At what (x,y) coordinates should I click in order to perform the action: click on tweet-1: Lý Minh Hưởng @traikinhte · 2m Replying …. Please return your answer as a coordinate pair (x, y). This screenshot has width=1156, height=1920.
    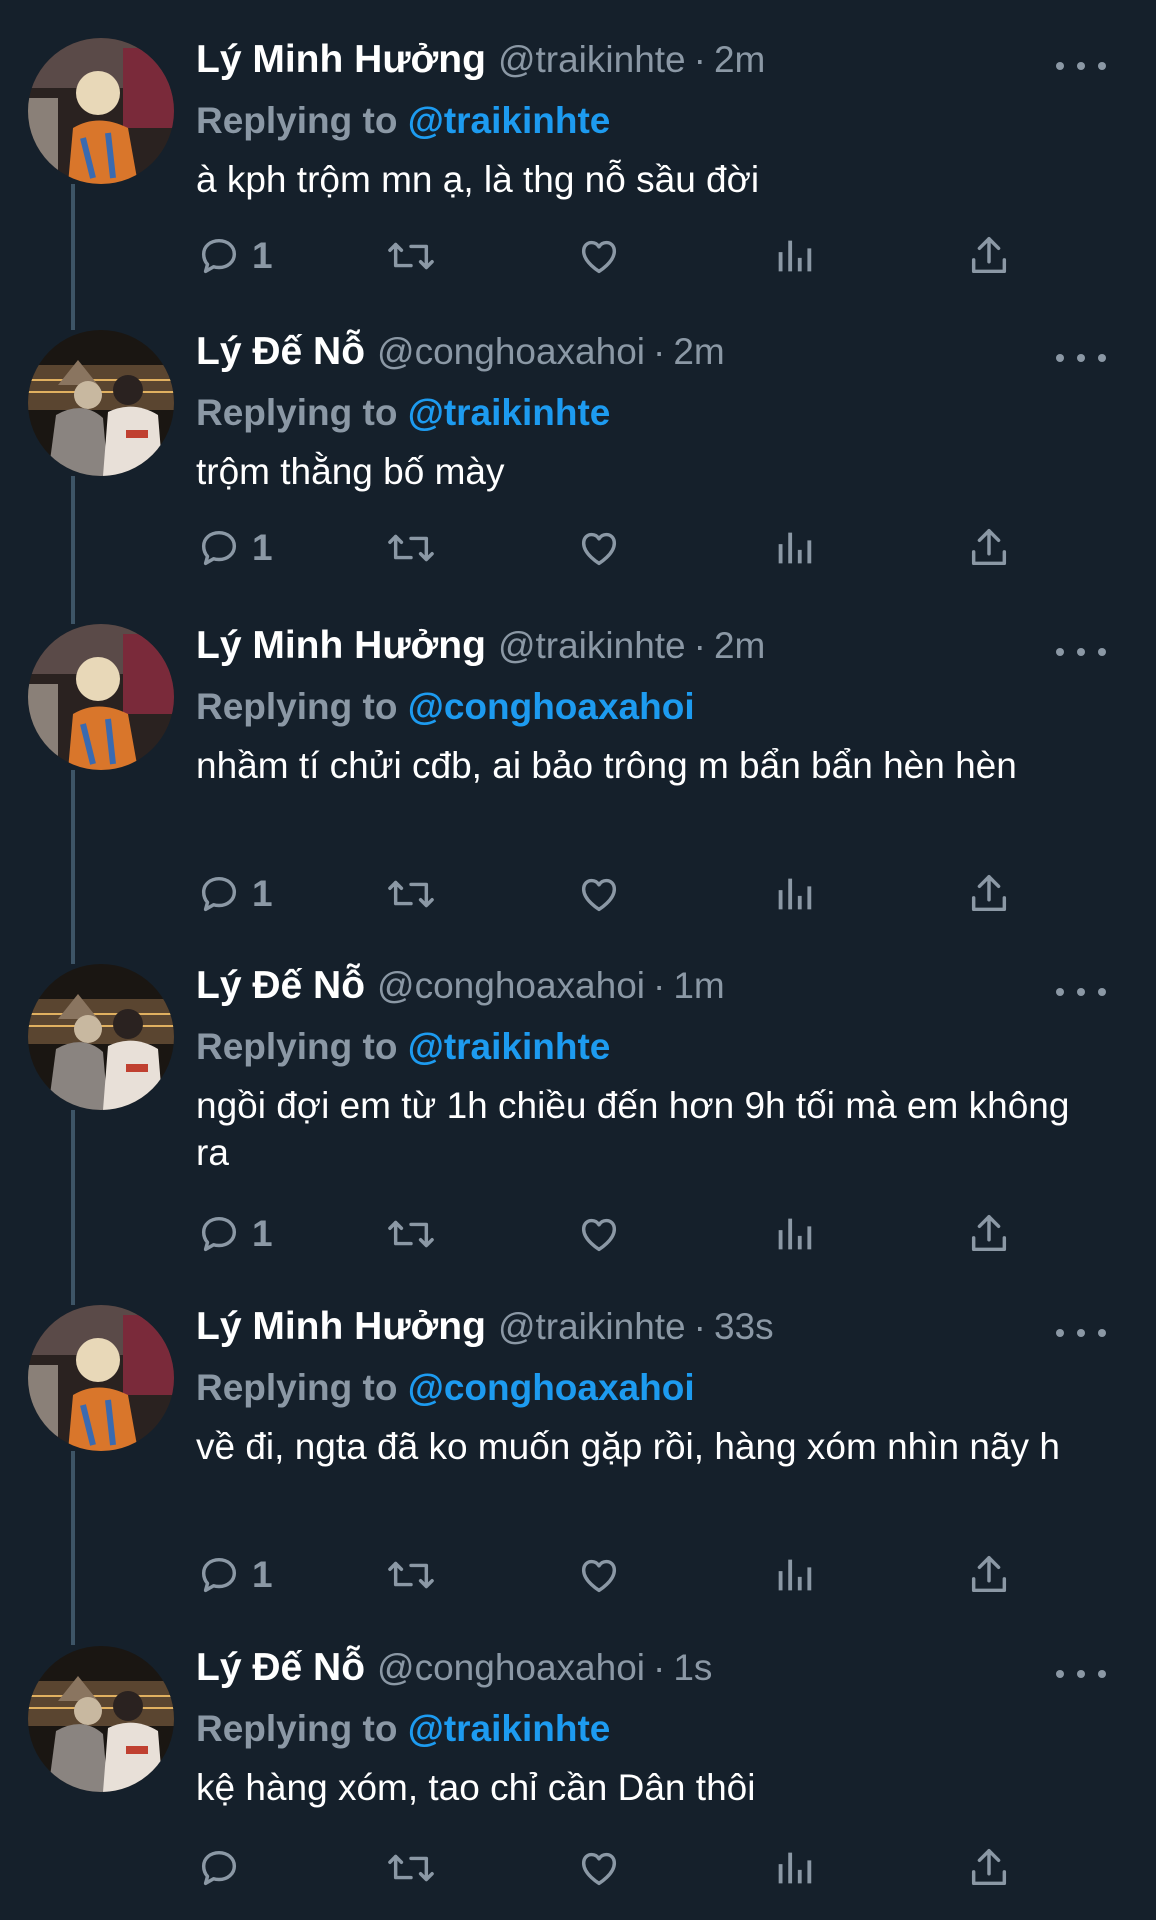
    Looking at the image, I should click on (578, 163).